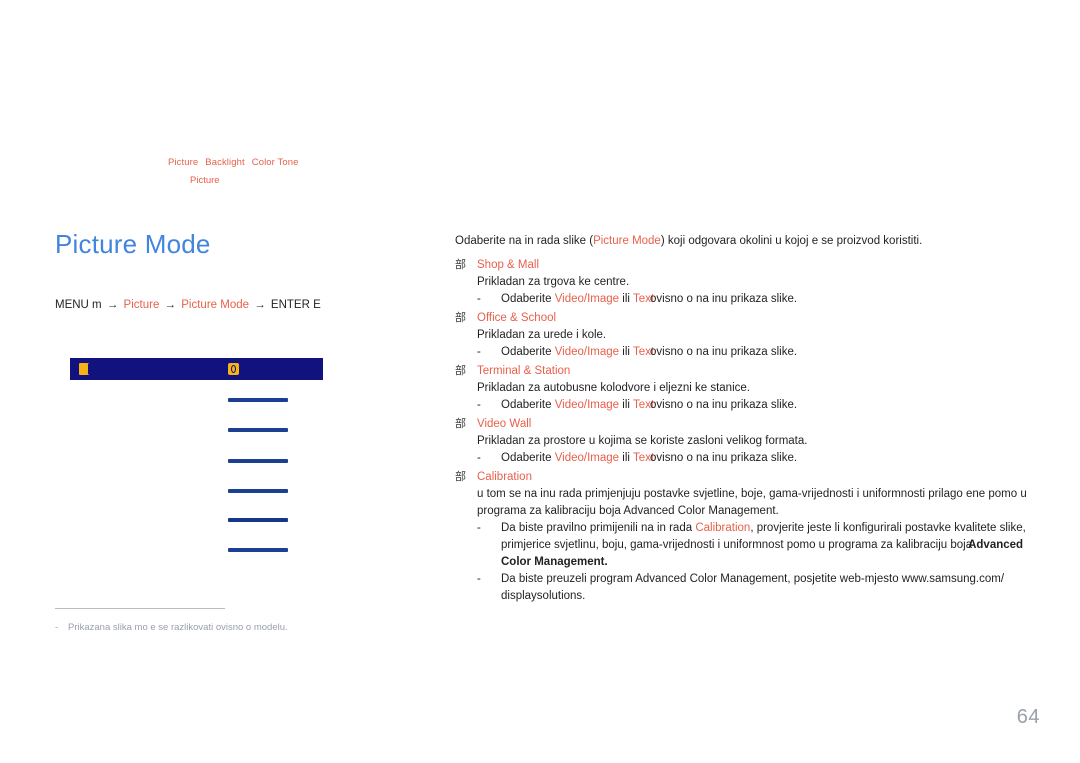  What do you see at coordinates (508, 265) in the screenshot?
I see `mode-name: Shop & Mall` at bounding box center [508, 265].